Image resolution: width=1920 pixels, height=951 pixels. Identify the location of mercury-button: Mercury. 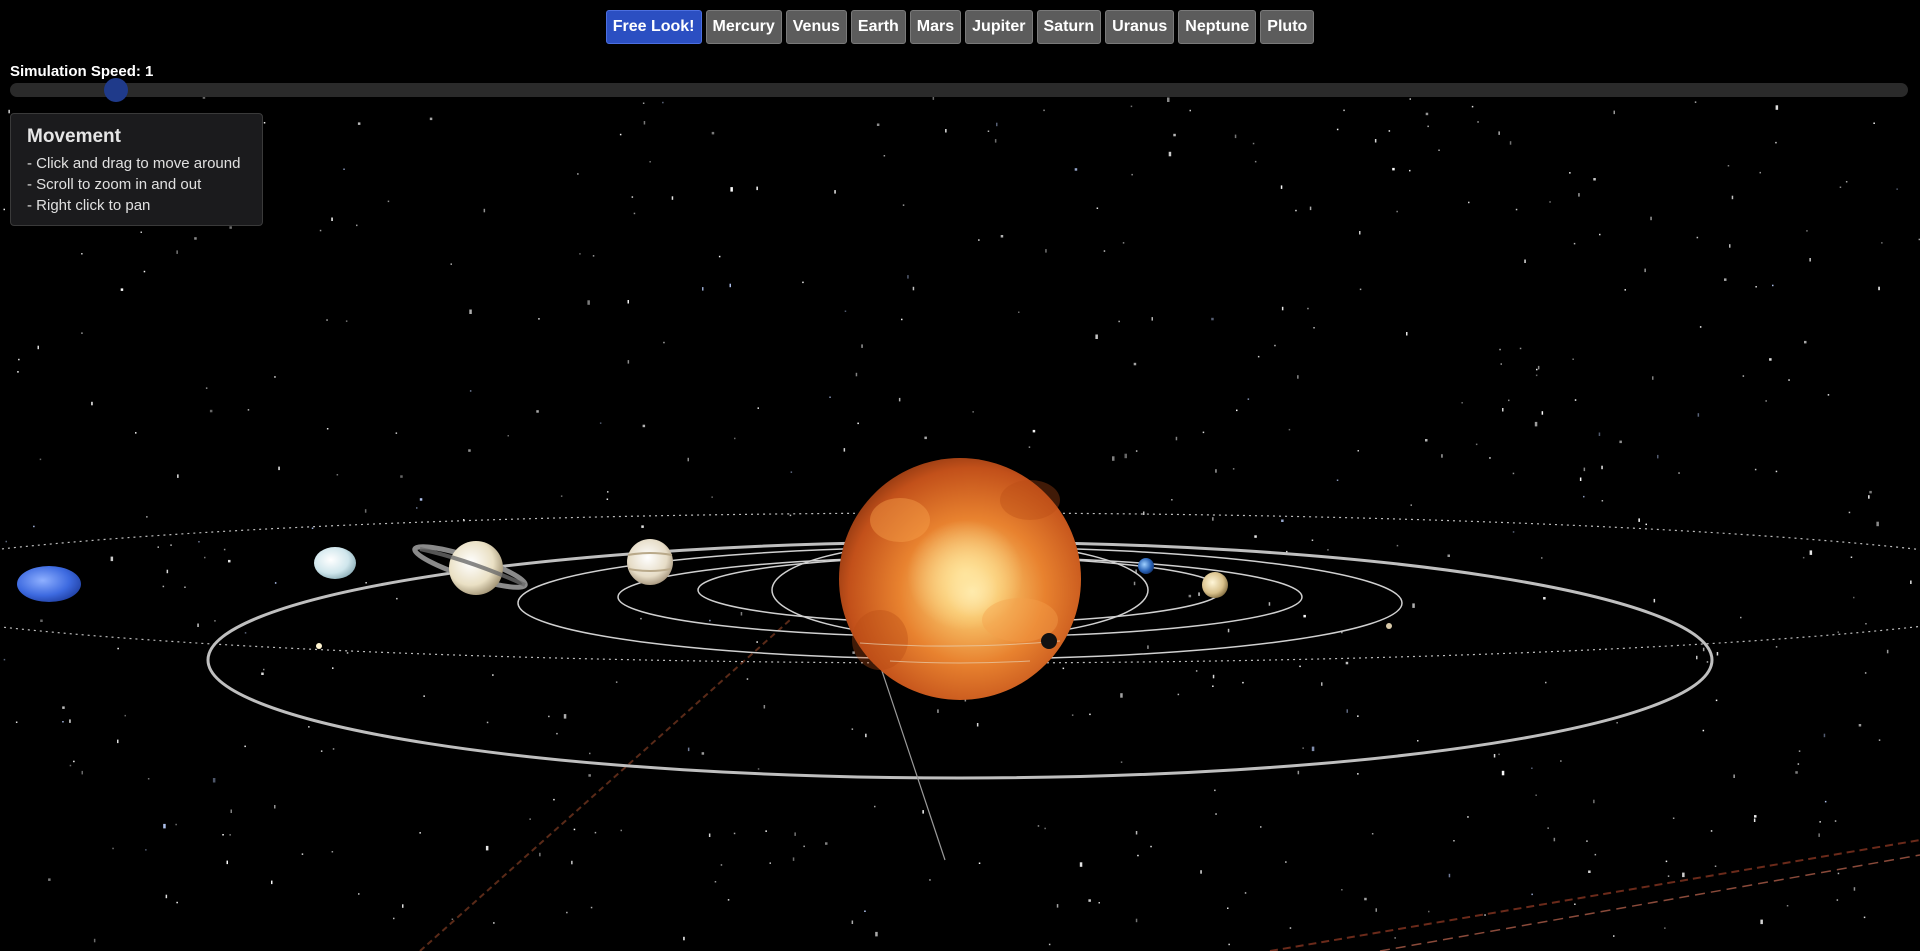
(743, 27).